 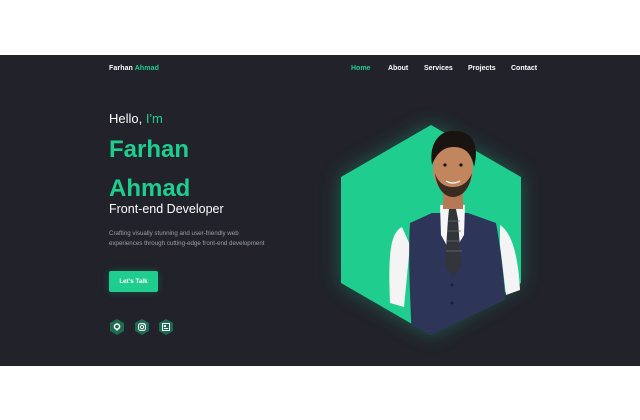 I want to click on hero-image, so click(x=431, y=235).